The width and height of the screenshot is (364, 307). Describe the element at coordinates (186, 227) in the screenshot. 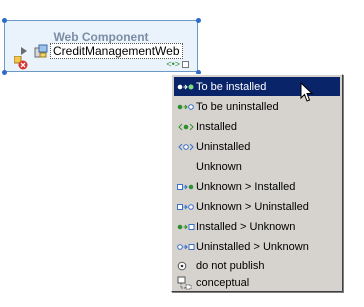

I see `installed-unknown-icon` at that location.